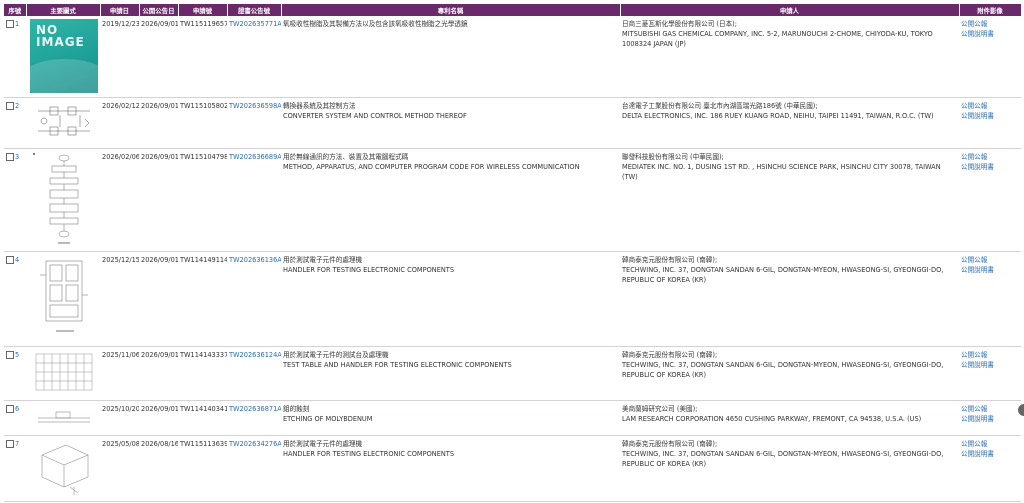 The image size is (1024, 503). Describe the element at coordinates (15, 418) in the screenshot. I see `row-index-cell: 6` at that location.